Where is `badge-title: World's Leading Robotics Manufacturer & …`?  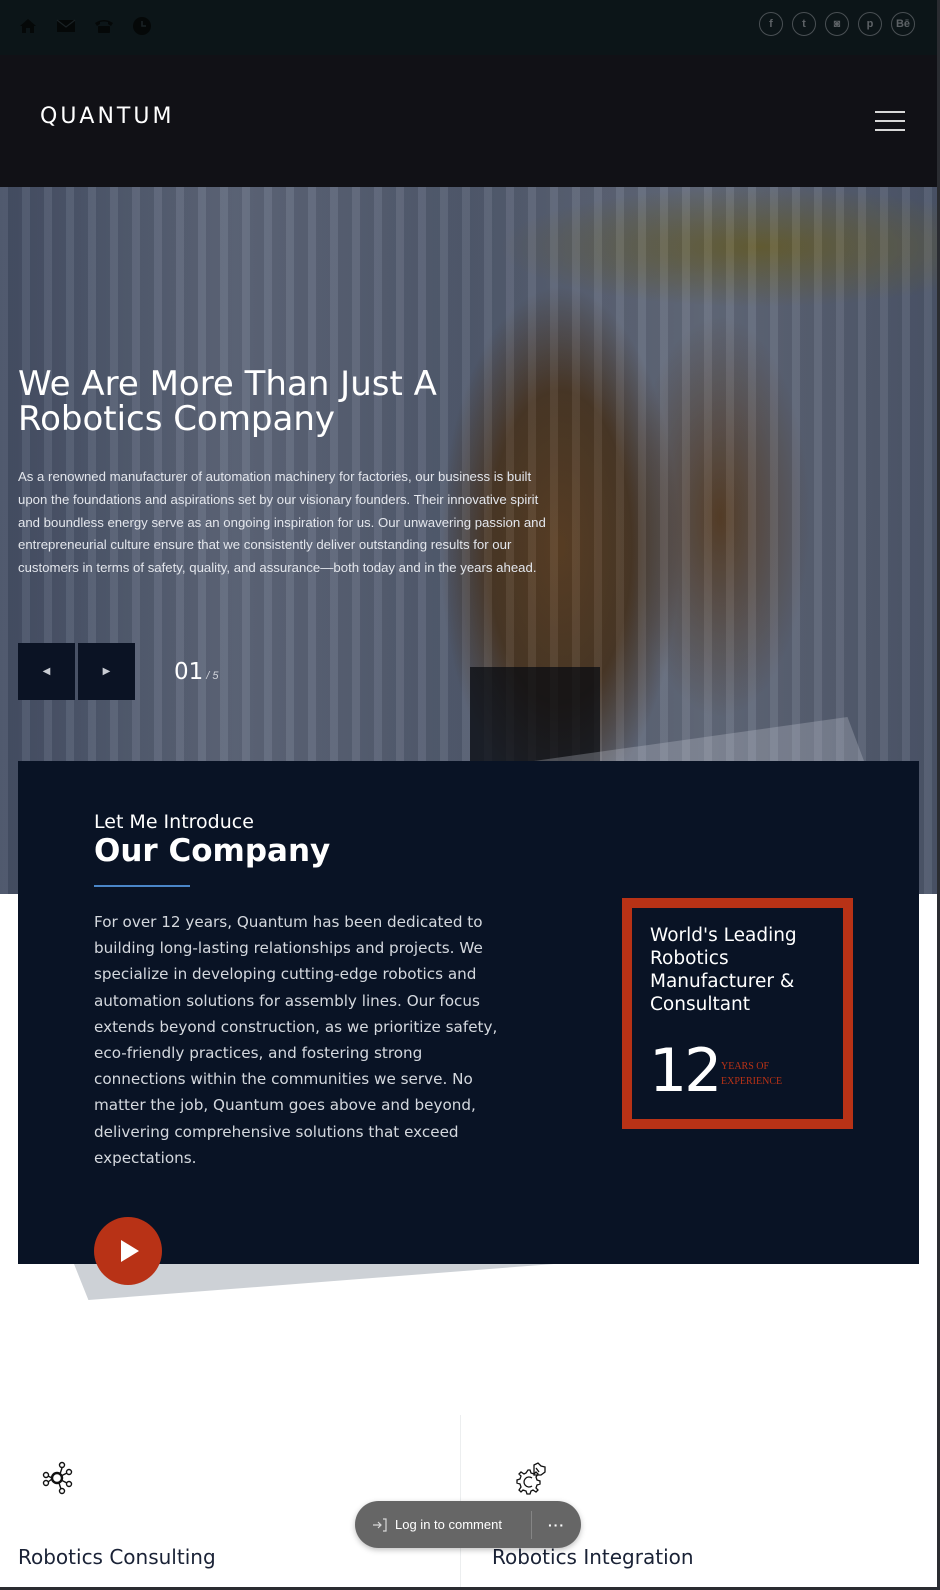 badge-title: World's Leading Robotics Manufacturer & … is located at coordinates (723, 970).